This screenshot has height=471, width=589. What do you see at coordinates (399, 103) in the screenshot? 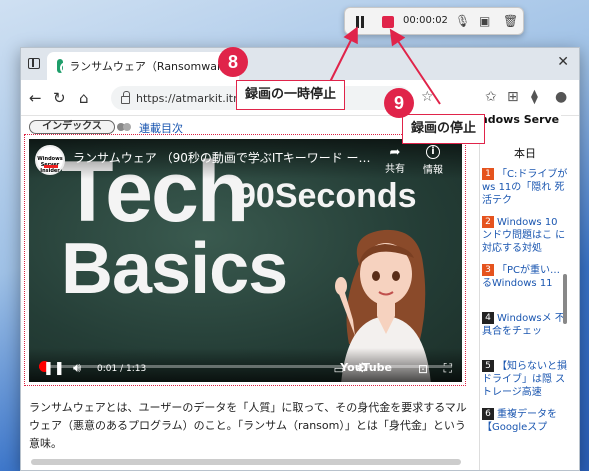
I see `callout-9-badge: 9` at bounding box center [399, 103].